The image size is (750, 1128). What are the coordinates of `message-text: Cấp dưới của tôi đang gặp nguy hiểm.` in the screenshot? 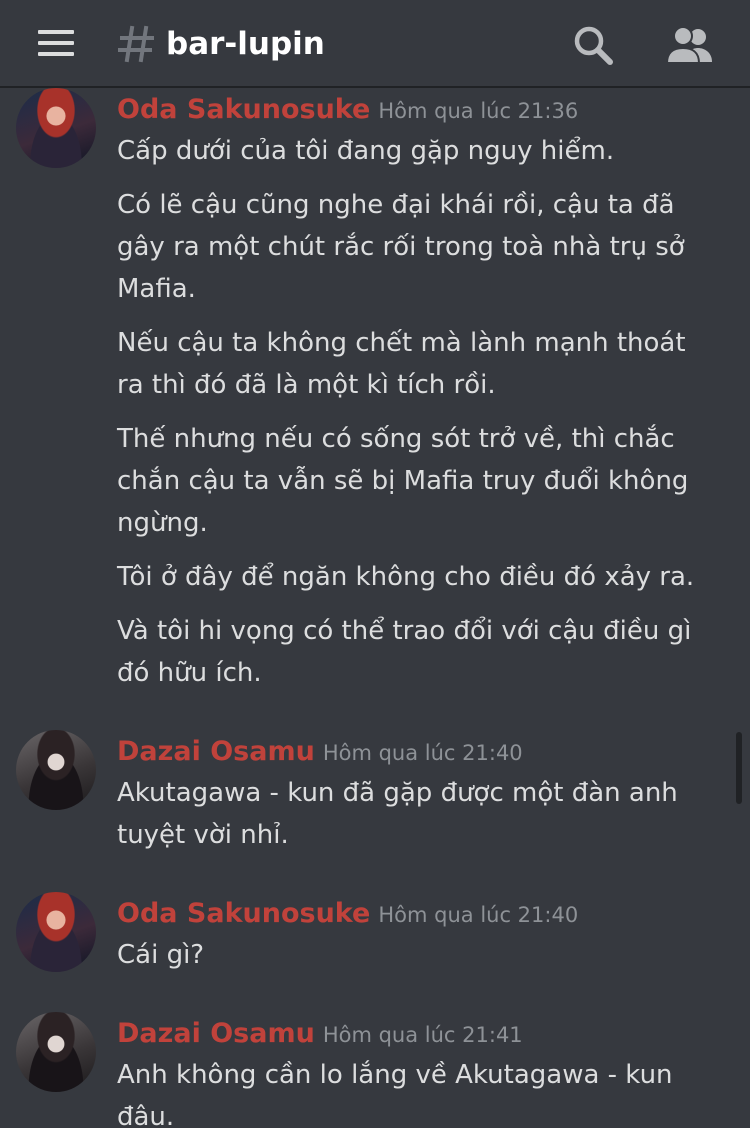 It's located at (366, 151).